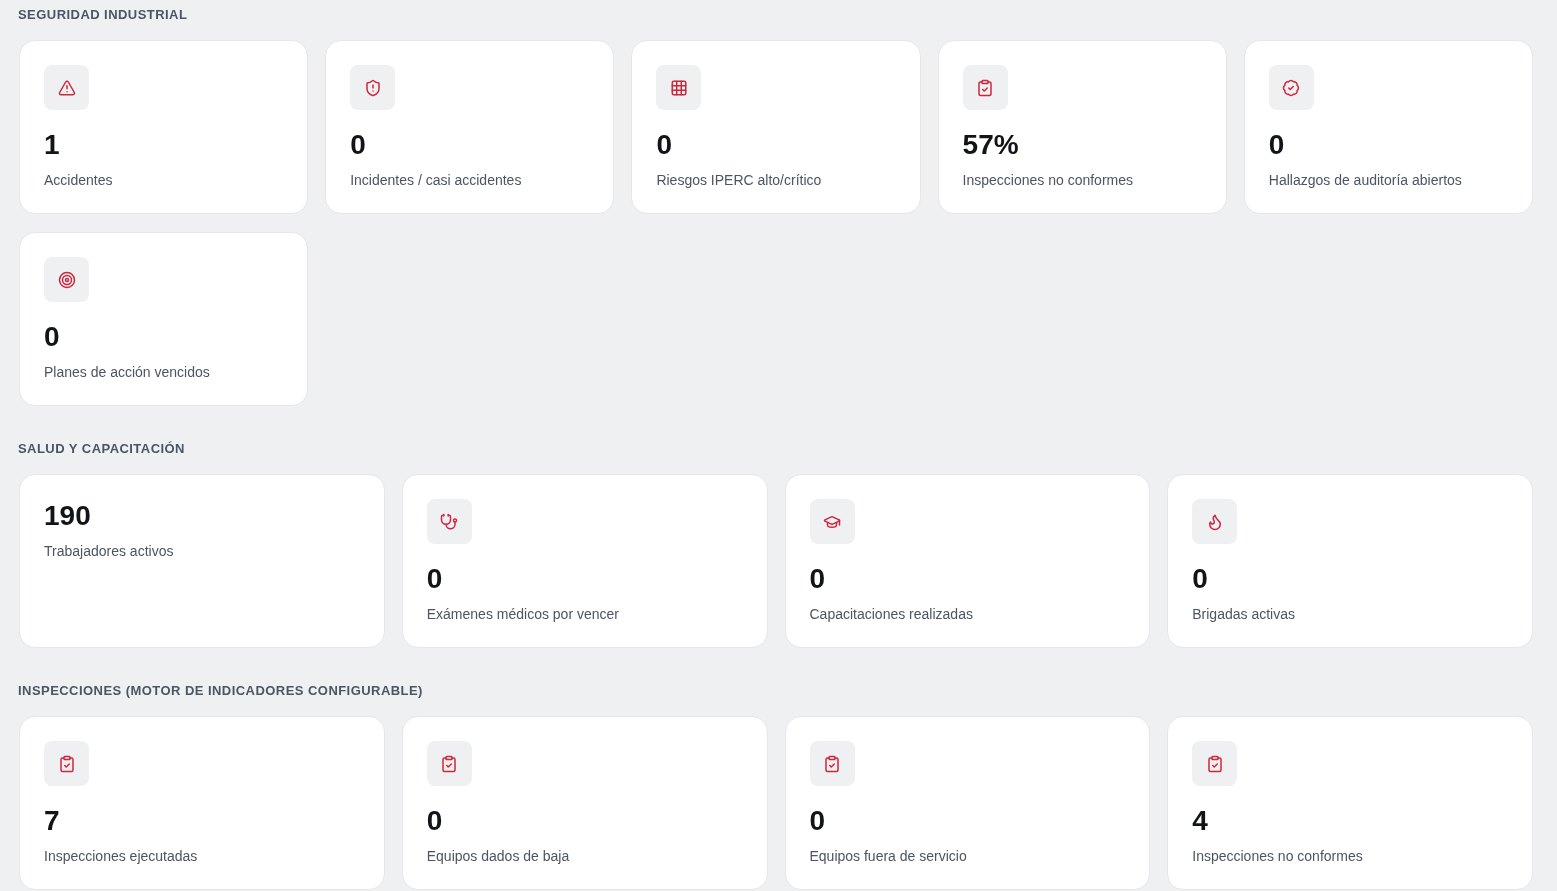 Image resolution: width=1557 pixels, height=891 pixels. Describe the element at coordinates (436, 180) in the screenshot. I see `stat-label: Incidentes / casi accidentes` at that location.